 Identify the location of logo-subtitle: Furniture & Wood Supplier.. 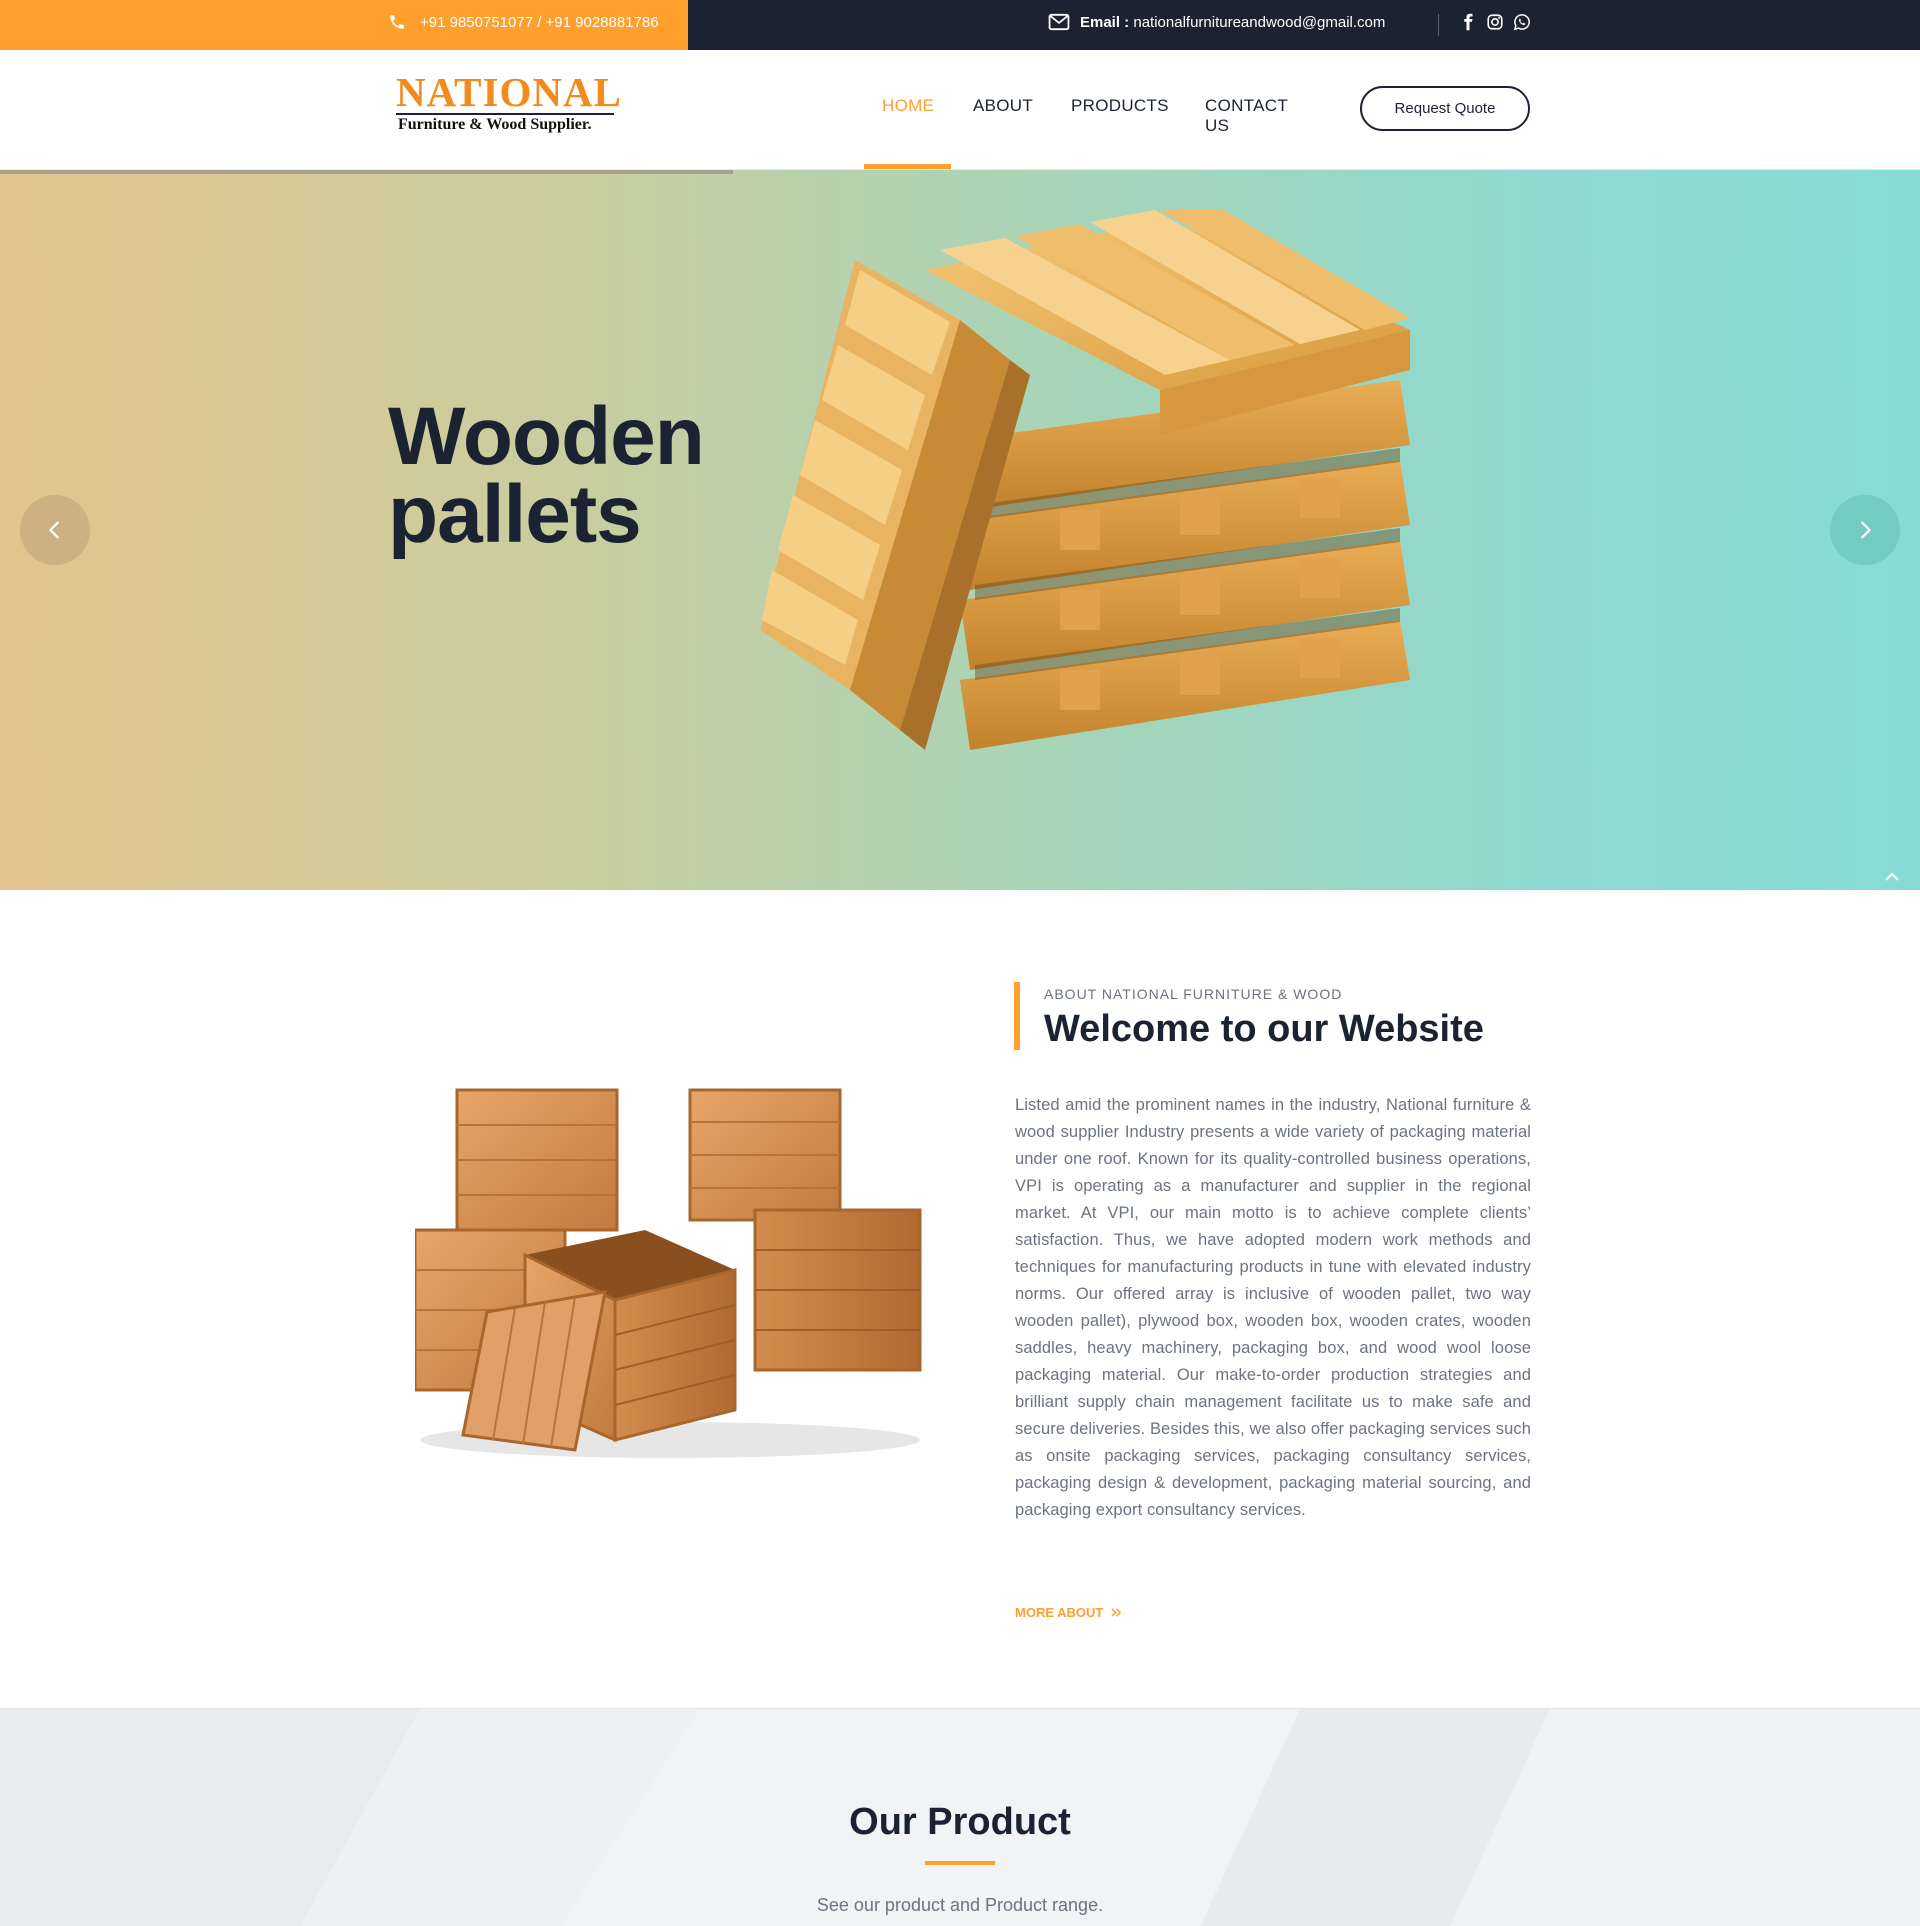
(495, 124).